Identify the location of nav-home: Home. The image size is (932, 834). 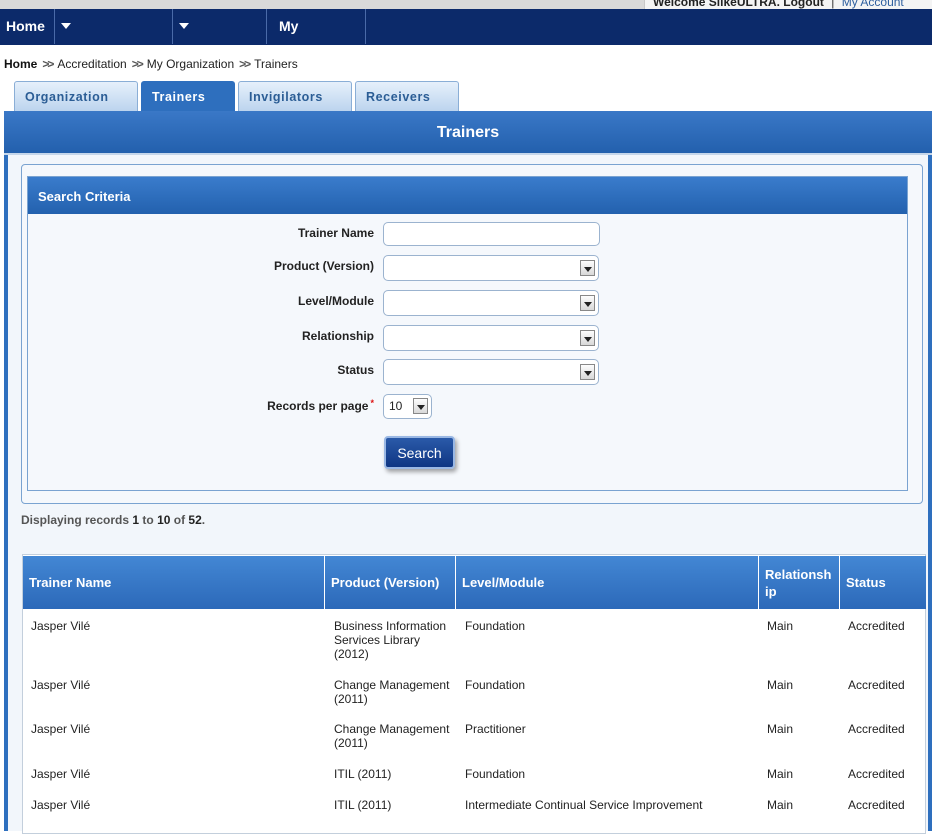
(27, 26).